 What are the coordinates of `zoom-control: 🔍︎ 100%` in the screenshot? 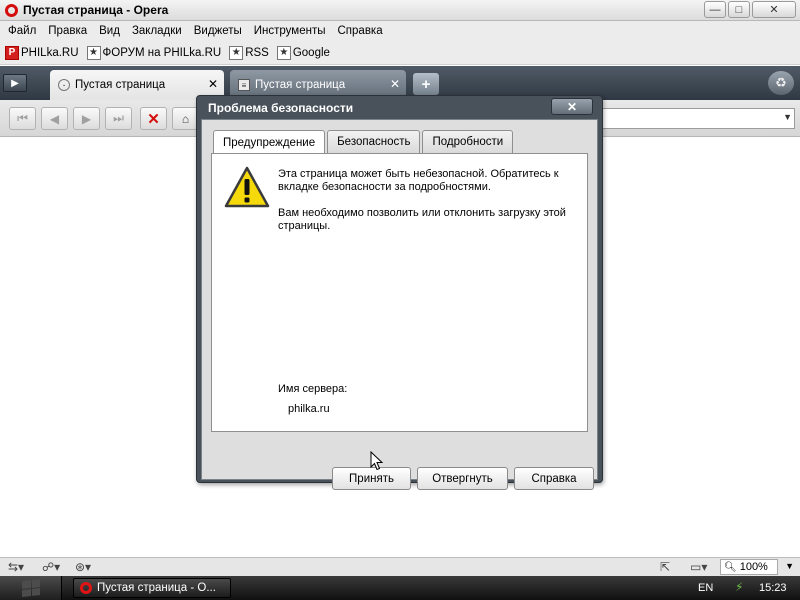 It's located at (749, 567).